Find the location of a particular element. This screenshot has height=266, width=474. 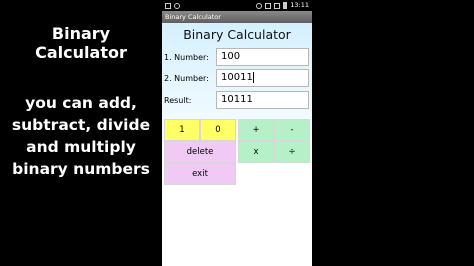

number2-field: 10011 is located at coordinates (262, 78).